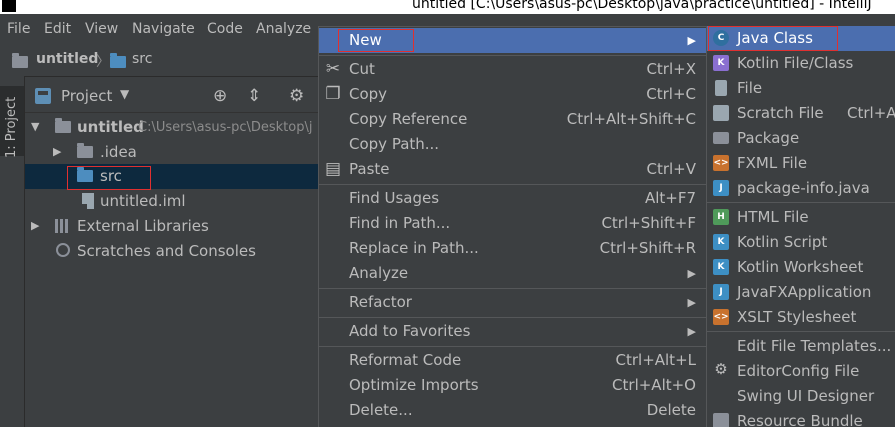  I want to click on menu-item-analyze-label: Analyze, so click(379, 273).